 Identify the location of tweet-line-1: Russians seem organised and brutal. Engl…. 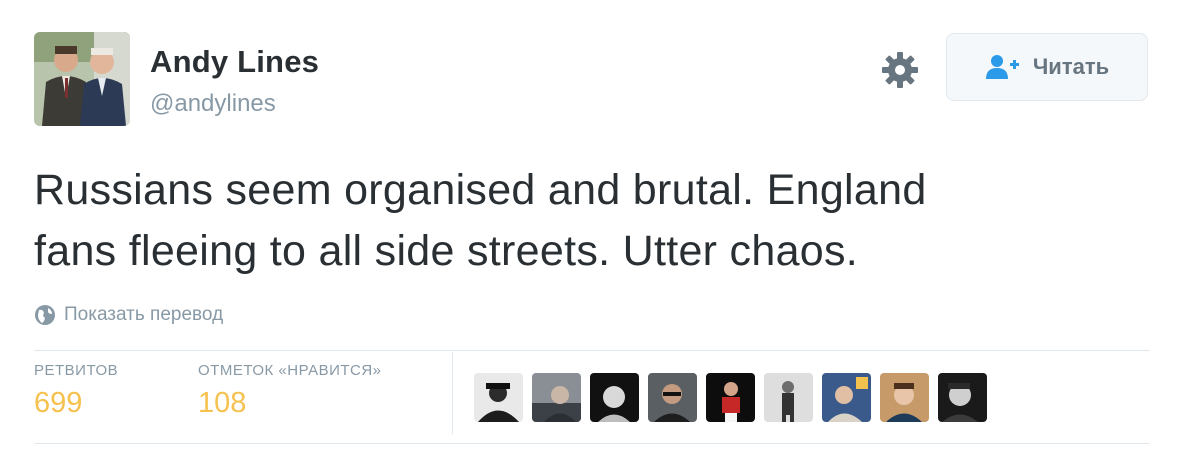
(480, 190).